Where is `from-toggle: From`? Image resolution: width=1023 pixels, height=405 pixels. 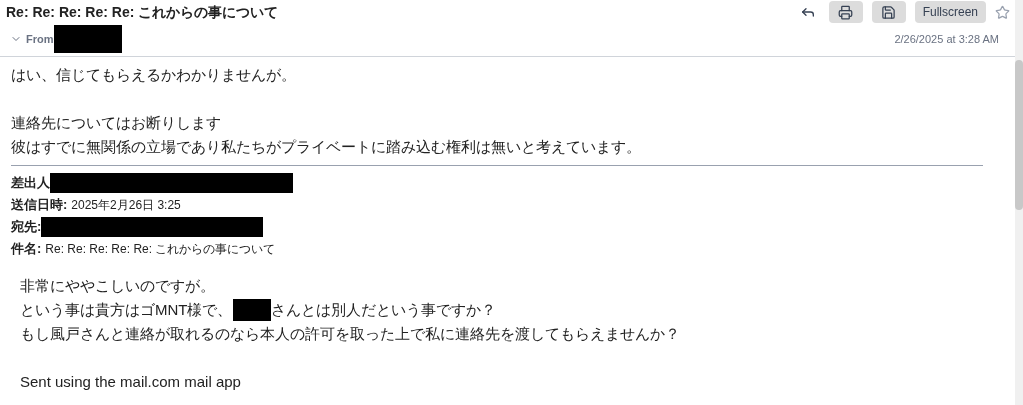 from-toggle: From is located at coordinates (30, 39).